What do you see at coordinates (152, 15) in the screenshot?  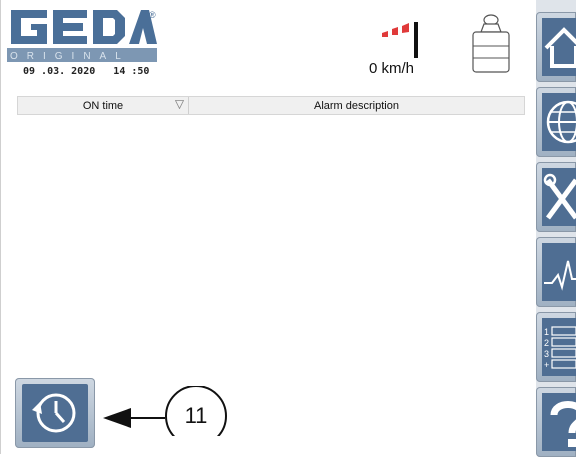 I see `trademark-symbol: ®` at bounding box center [152, 15].